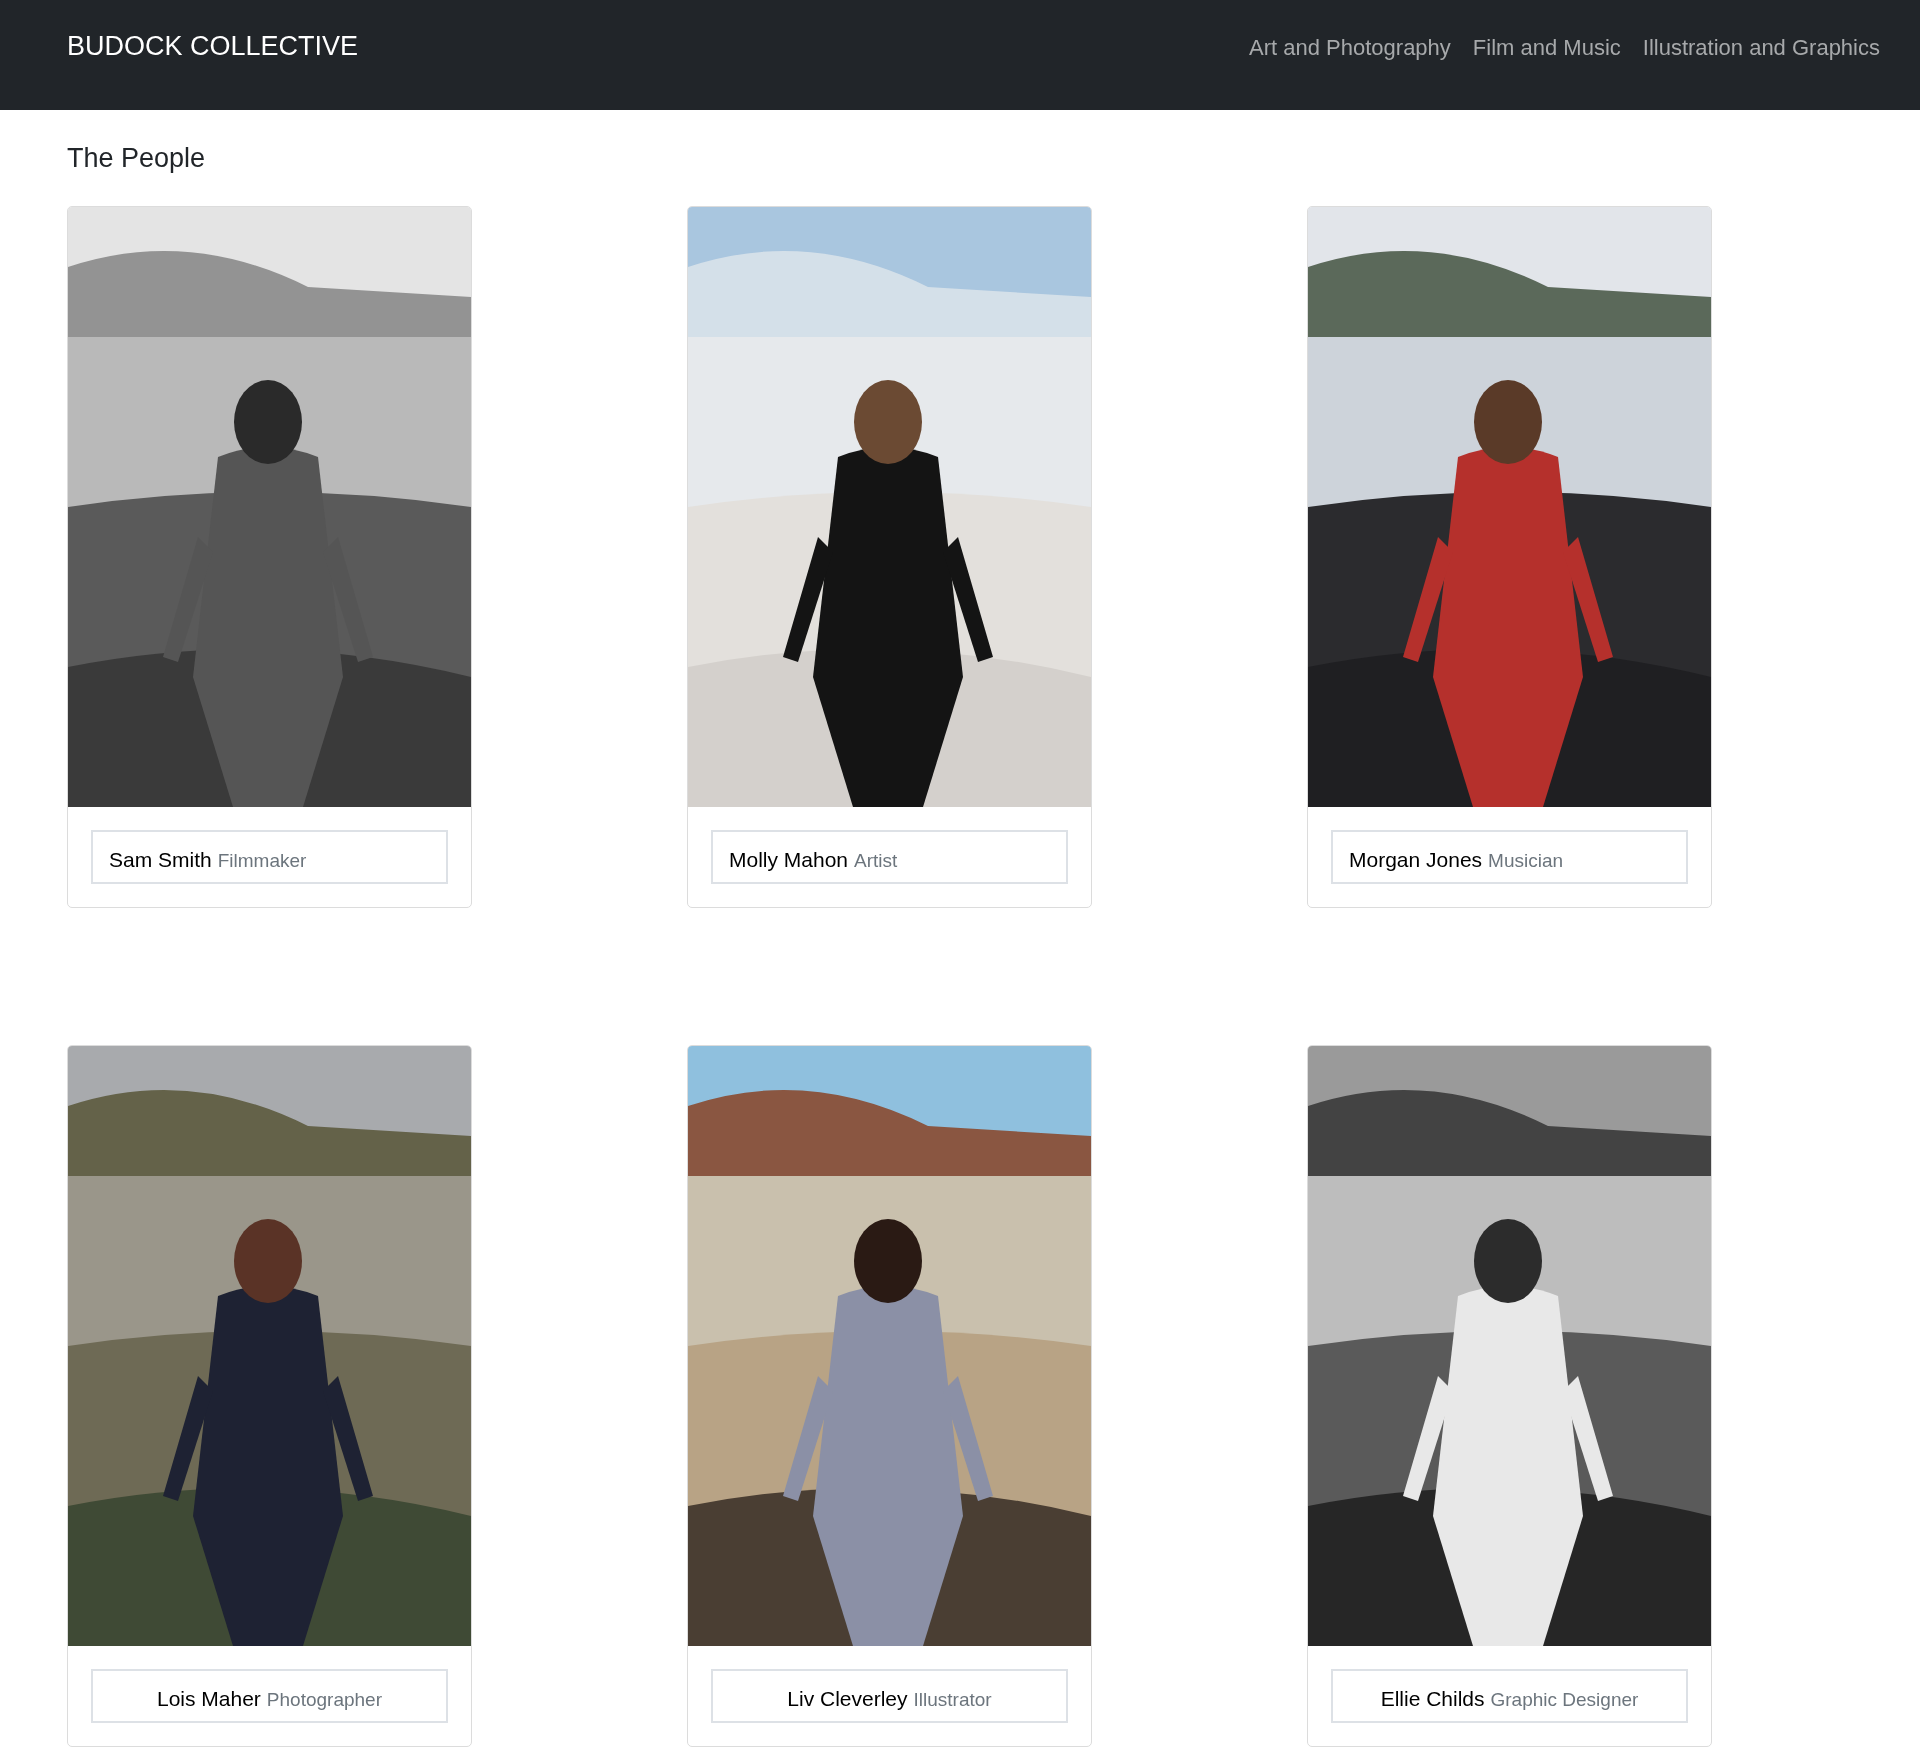 The width and height of the screenshot is (1920, 1764). I want to click on person-name: Ellie Childs, so click(1432, 1698).